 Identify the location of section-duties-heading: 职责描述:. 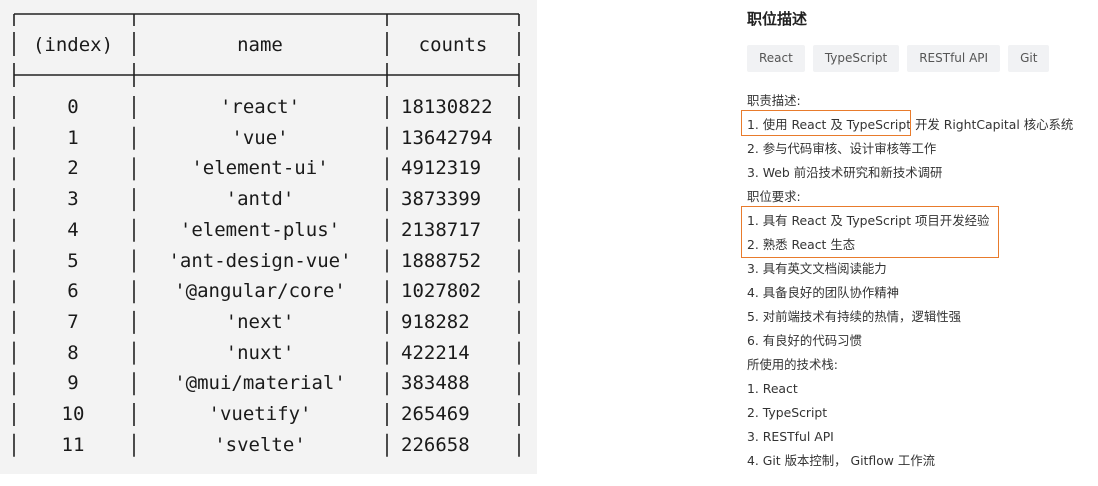
(774, 100).